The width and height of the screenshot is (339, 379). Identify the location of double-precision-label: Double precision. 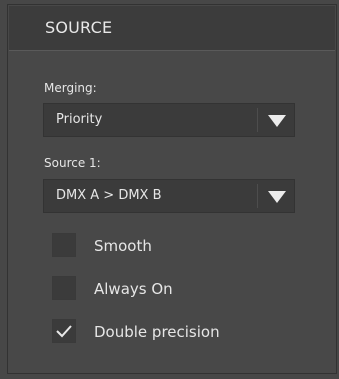
(157, 332).